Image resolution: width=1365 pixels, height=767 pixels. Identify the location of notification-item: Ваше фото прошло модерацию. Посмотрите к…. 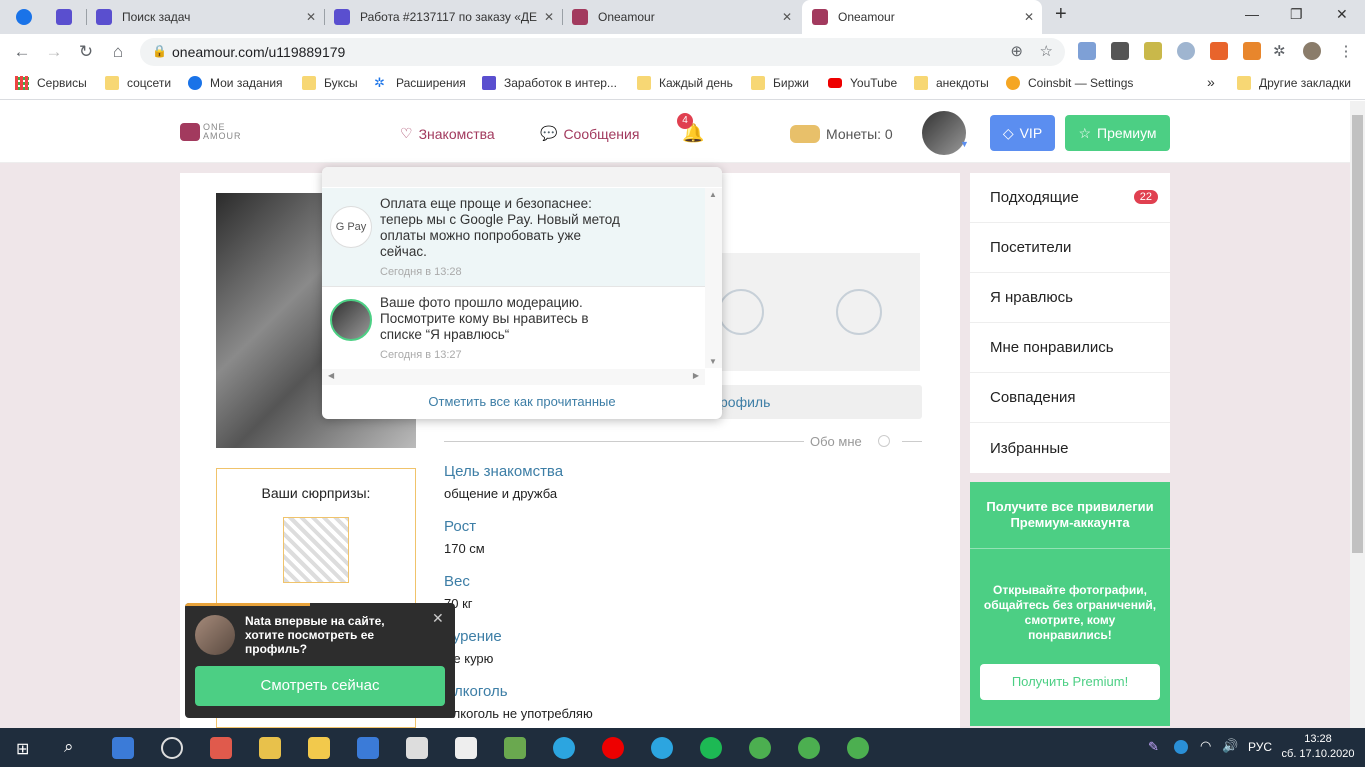
(513, 328).